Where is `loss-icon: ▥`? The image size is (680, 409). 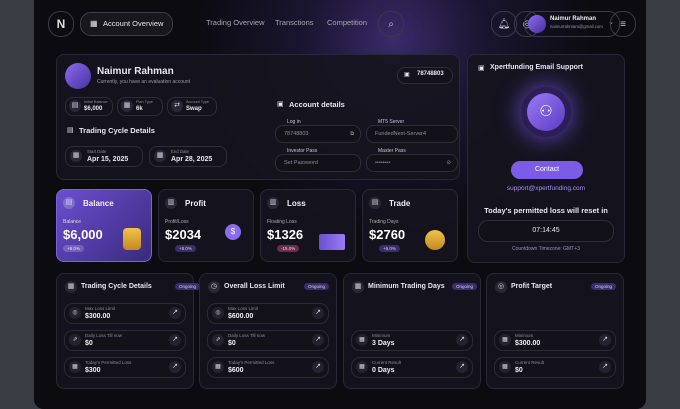 loss-icon: ▥ is located at coordinates (273, 203).